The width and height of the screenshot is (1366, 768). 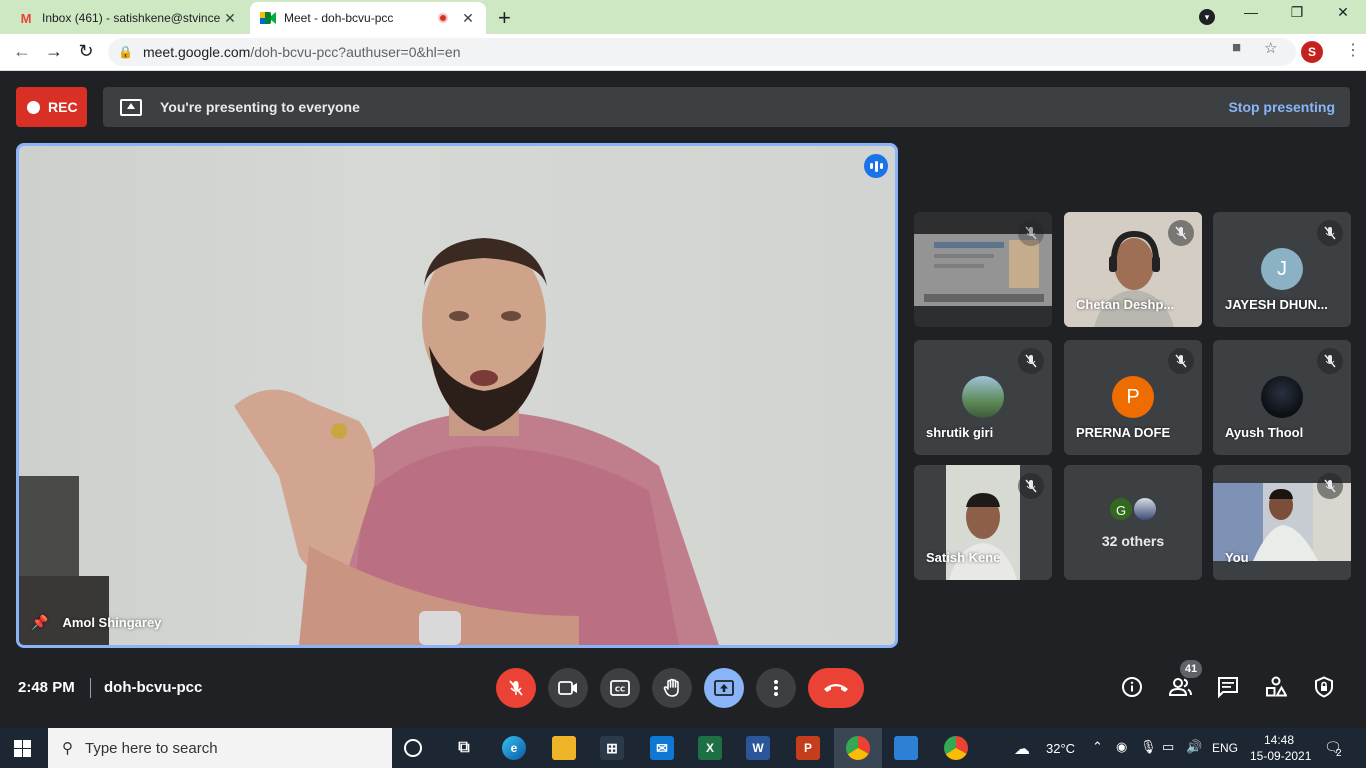 What do you see at coordinates (1132, 689) in the screenshot?
I see `meeting-details-icon` at bounding box center [1132, 689].